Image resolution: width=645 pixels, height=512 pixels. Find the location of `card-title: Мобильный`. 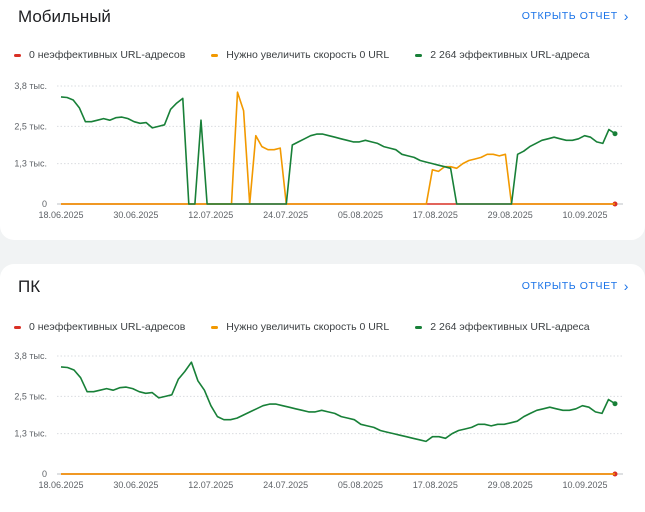

card-title: Мобильный is located at coordinates (64, 16).